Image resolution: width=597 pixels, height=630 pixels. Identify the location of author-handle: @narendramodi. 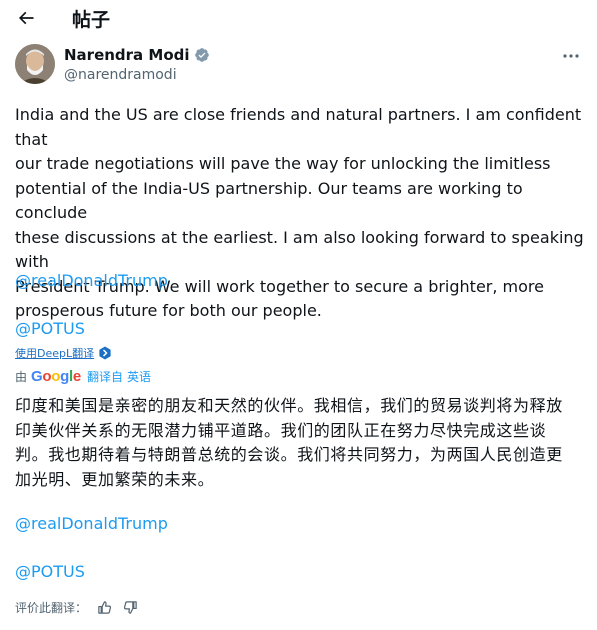
(120, 75).